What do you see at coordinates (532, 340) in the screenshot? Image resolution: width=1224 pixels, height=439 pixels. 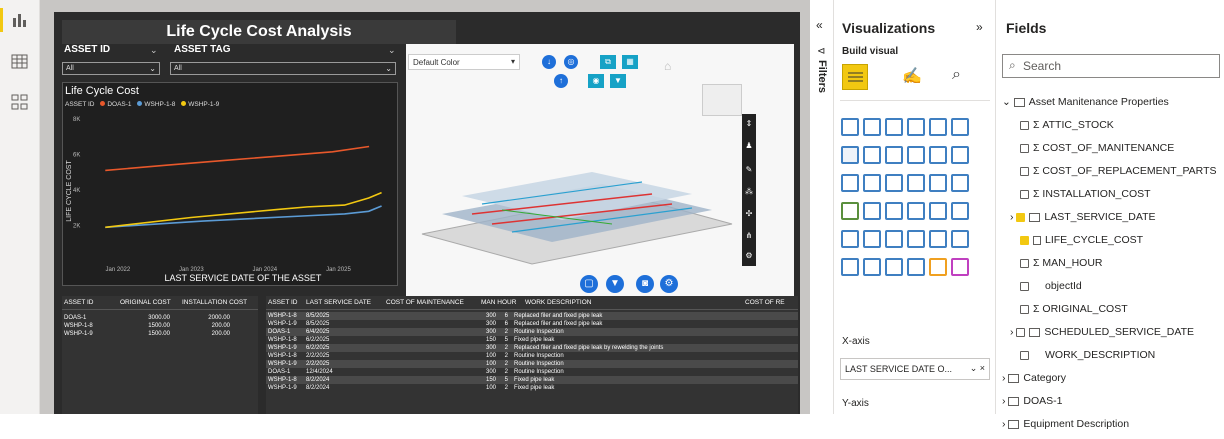 I see `table-row: WSHP-1-8 6/2/2025 150 5 Fixed pipe leak` at bounding box center [532, 340].